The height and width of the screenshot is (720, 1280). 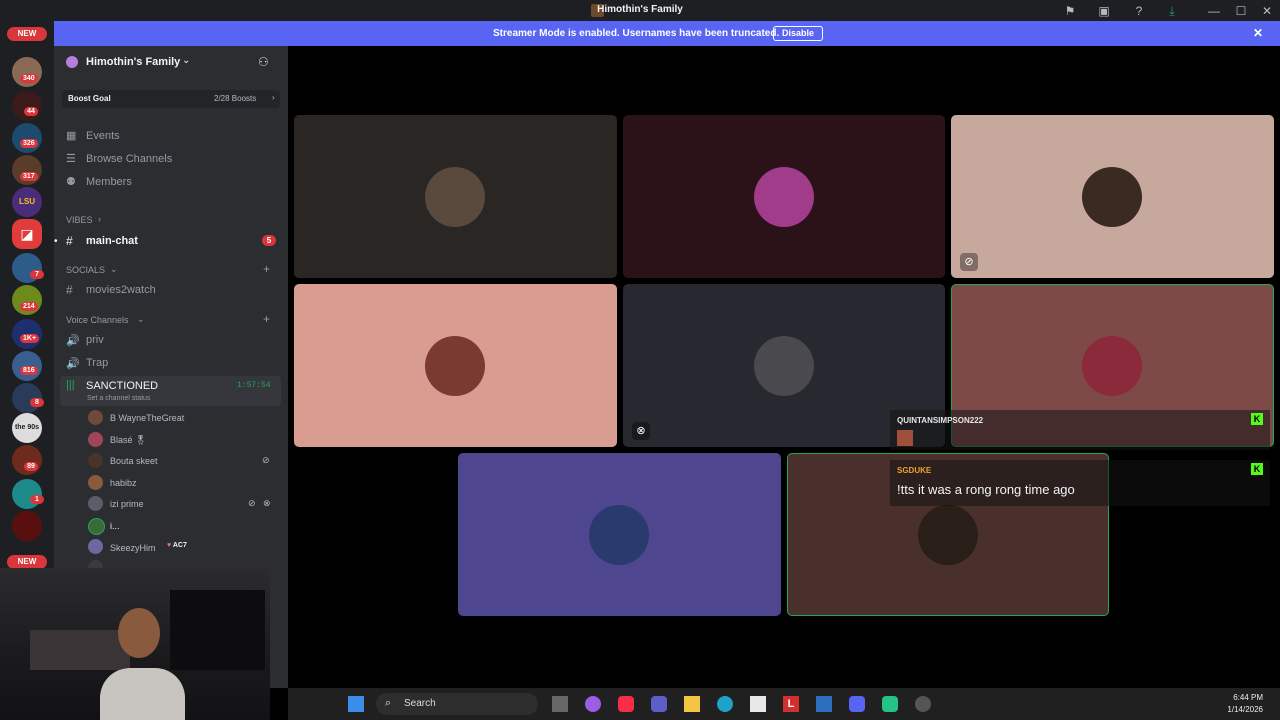 What do you see at coordinates (1080, 430) in the screenshot?
I see `chat-overlay-message: QUINTANSIMPSON222 K` at bounding box center [1080, 430].